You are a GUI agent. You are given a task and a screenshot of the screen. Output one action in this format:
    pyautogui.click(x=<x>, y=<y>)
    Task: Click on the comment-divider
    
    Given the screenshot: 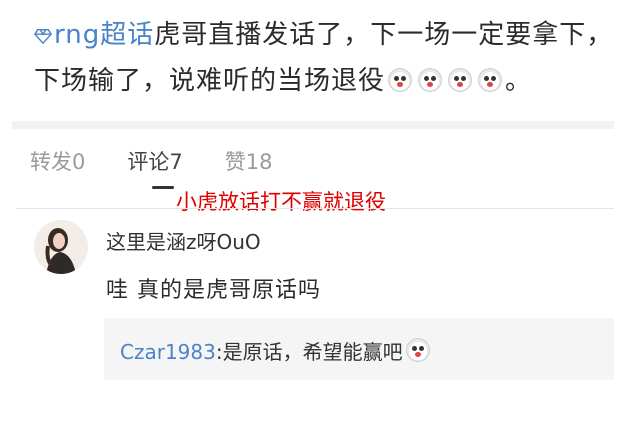 What is the action you would take?
    pyautogui.click(x=315, y=208)
    